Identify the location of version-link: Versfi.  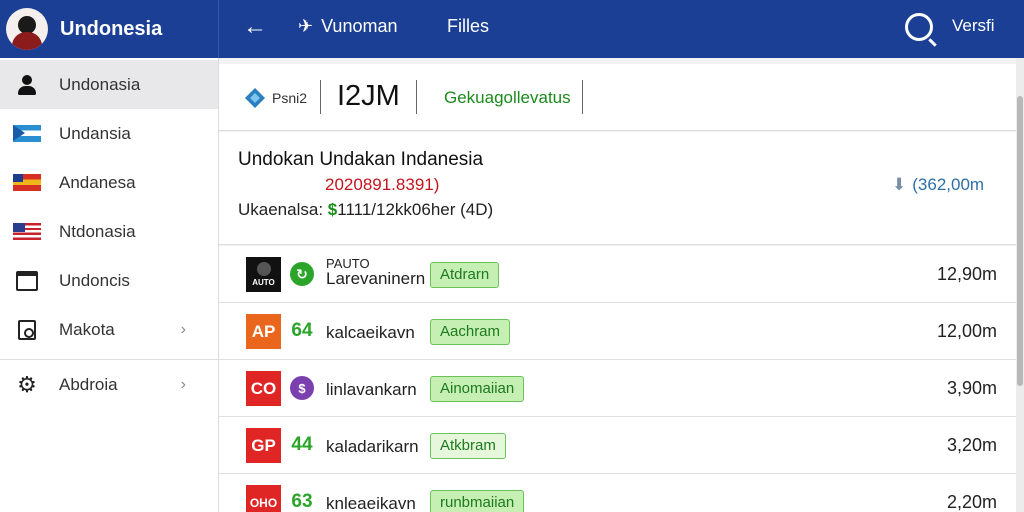
(973, 26).